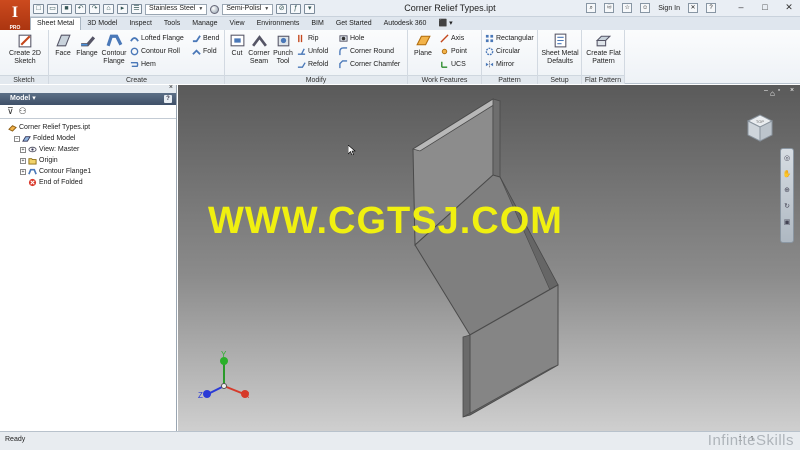 The width and height of the screenshot is (800, 450). Describe the element at coordinates (17, 138) in the screenshot. I see `collapse-icon: −` at that location.